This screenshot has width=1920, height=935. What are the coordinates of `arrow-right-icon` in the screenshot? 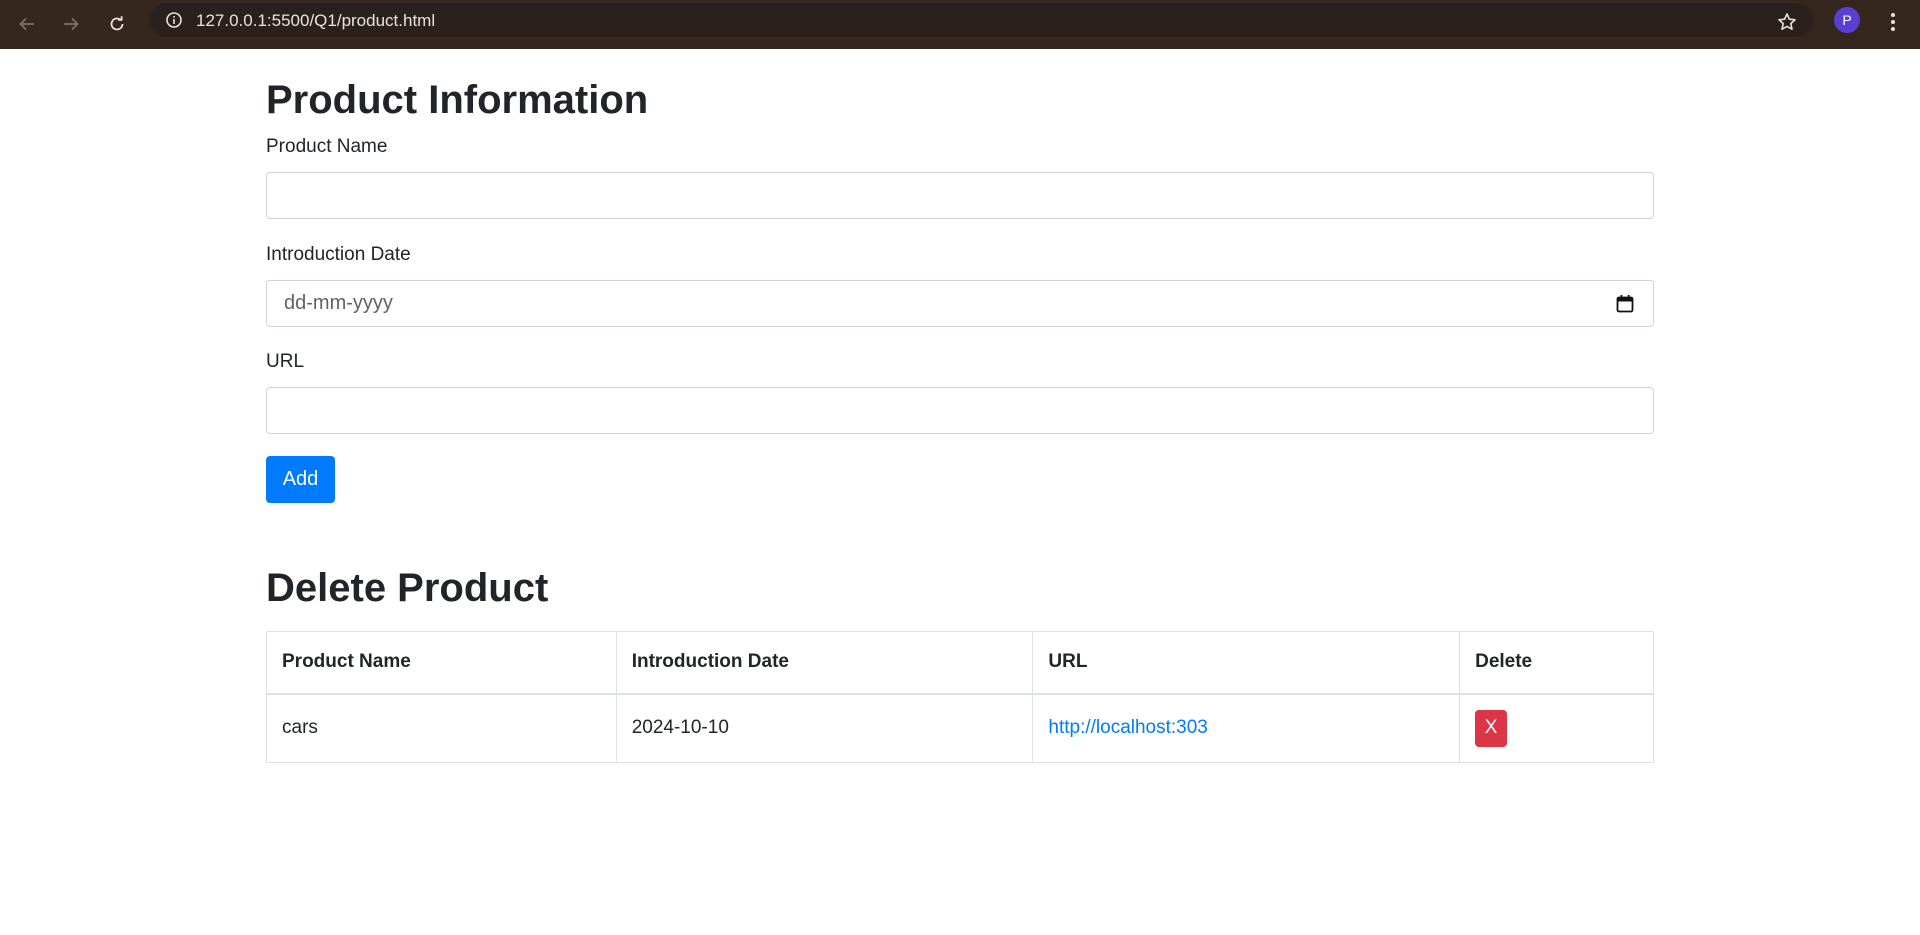 It's located at (71, 24).